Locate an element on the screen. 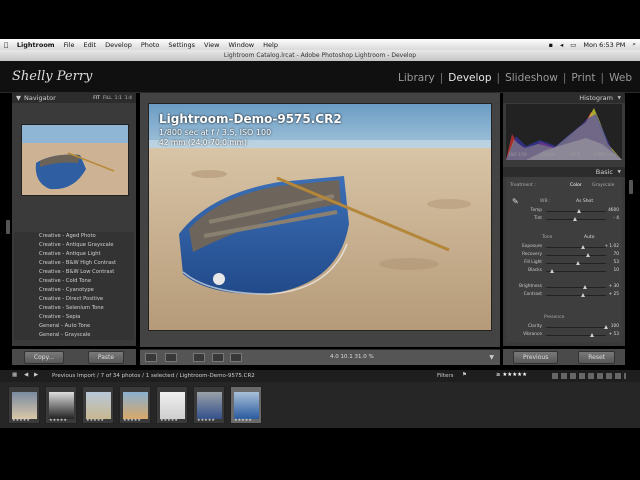  preset-item: General - Auto Tone is located at coordinates (74, 326).